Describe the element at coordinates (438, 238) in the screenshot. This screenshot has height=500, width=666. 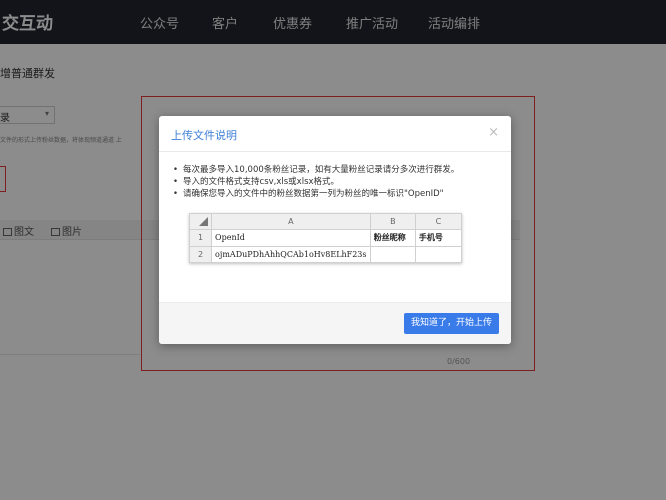
I see `table-cell: 手机号` at that location.